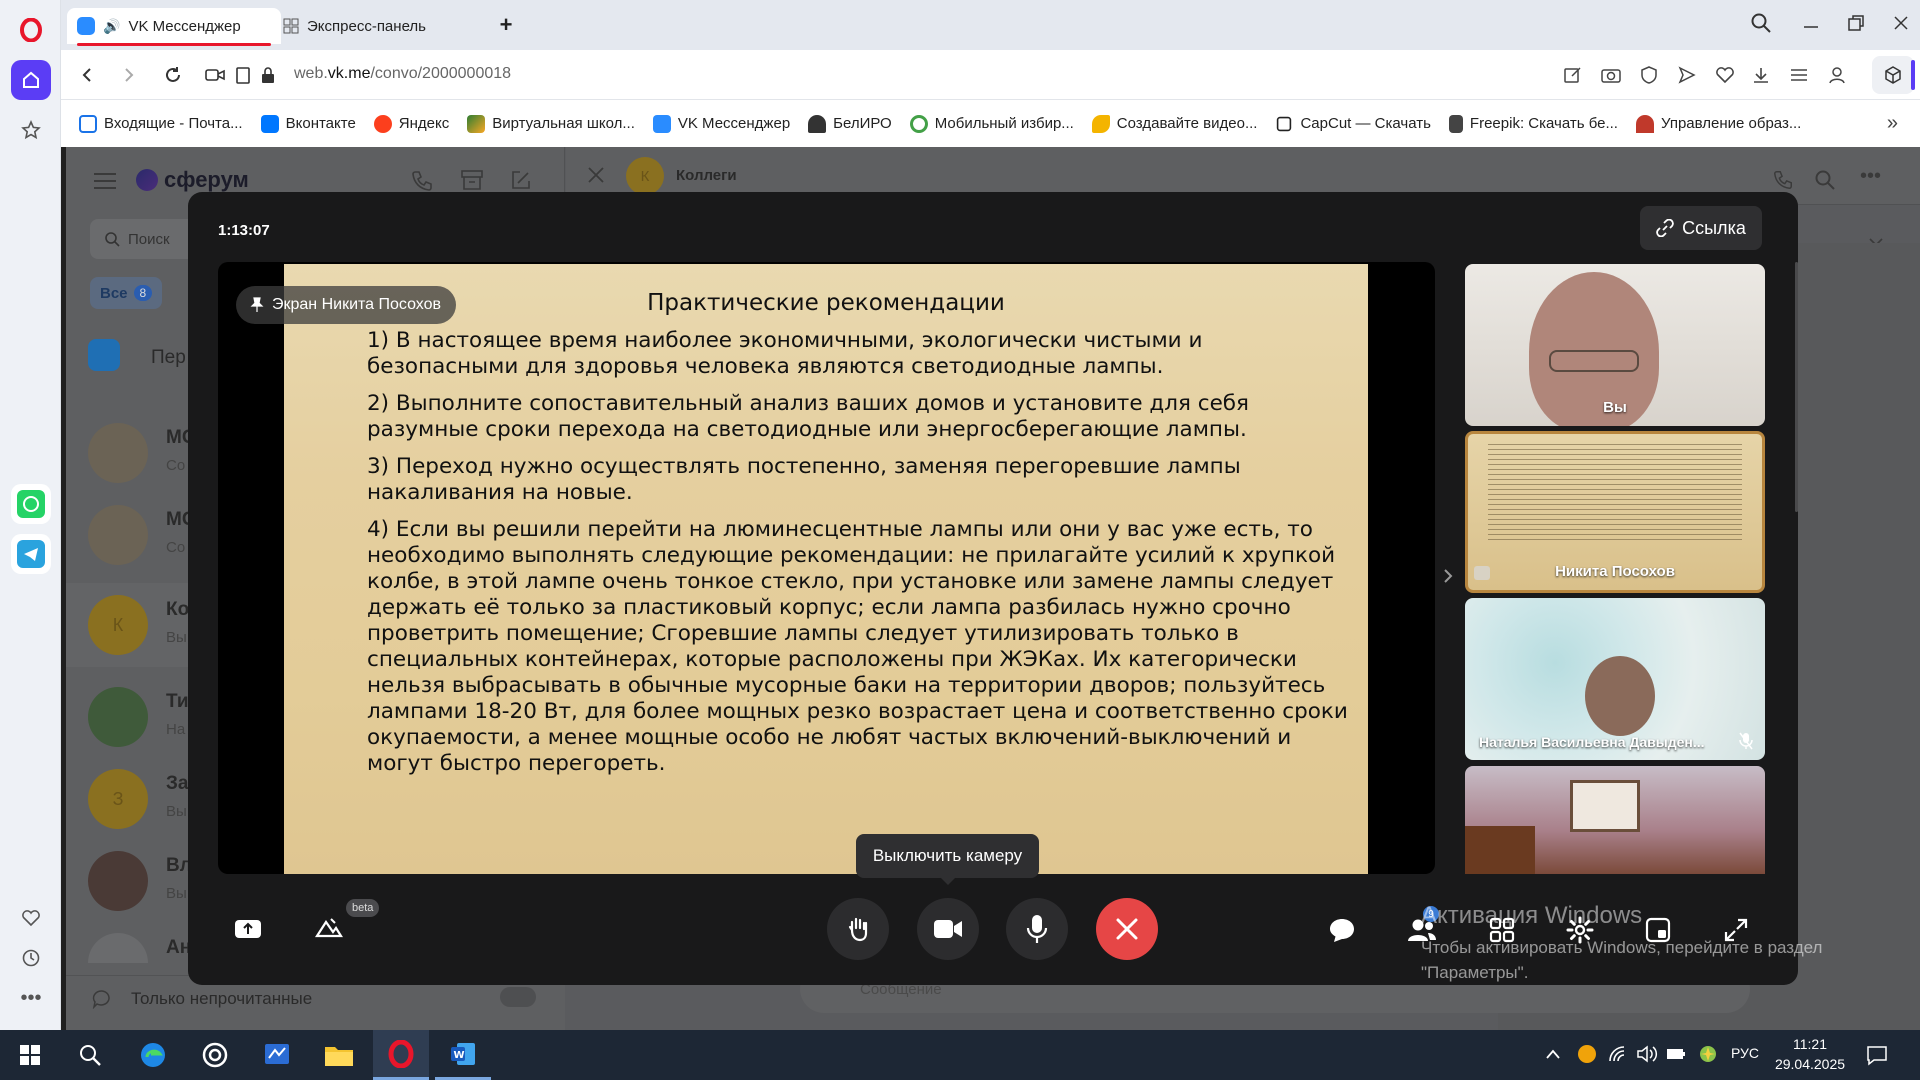 This screenshot has width=1920, height=1080. What do you see at coordinates (1284, 123) in the screenshot?
I see `capcut-icon` at bounding box center [1284, 123].